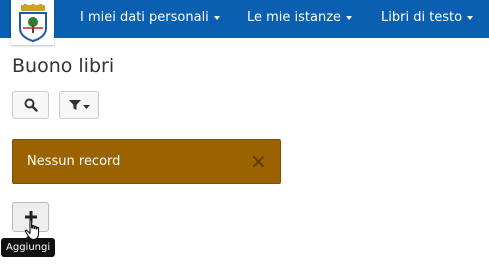 The width and height of the screenshot is (489, 274). I want to click on nav-menu-dati-personali: I miei dati personali, so click(150, 19).